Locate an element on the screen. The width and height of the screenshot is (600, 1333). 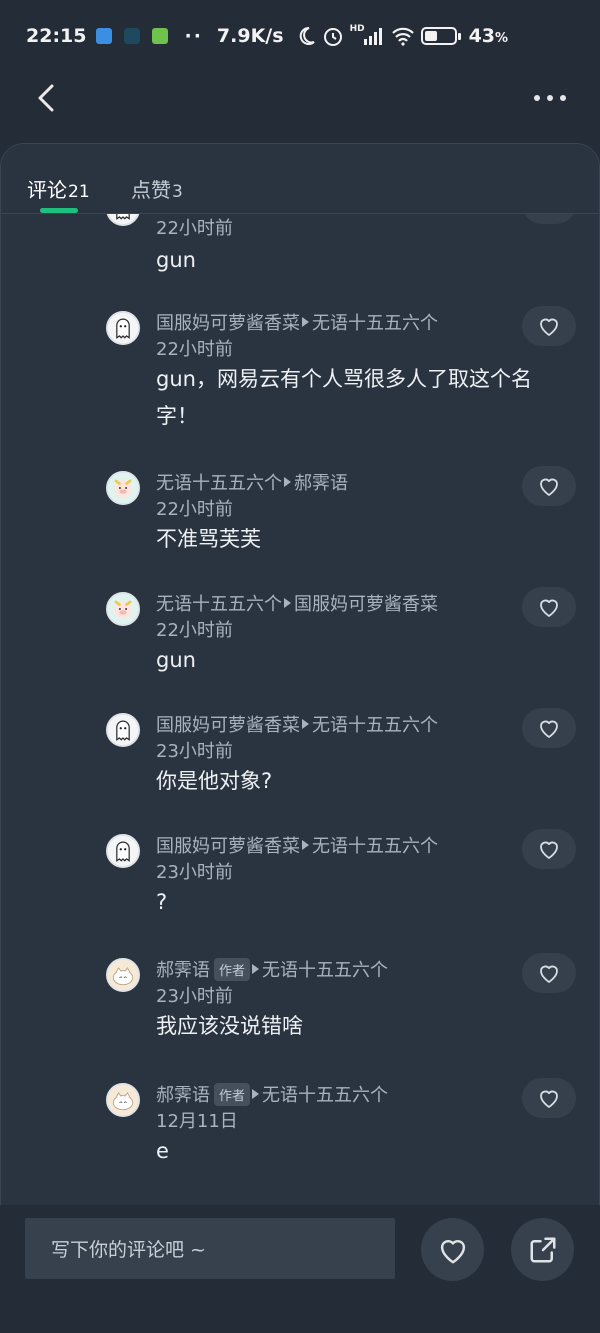
reply-to-name: 郝霁语 is located at coordinates (321, 482).